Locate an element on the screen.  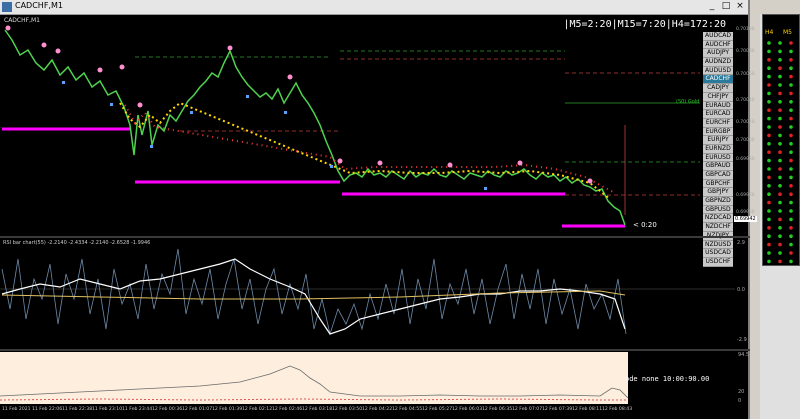
symbol-button-nzdchf: NZDCHF is located at coordinates (718, 227).